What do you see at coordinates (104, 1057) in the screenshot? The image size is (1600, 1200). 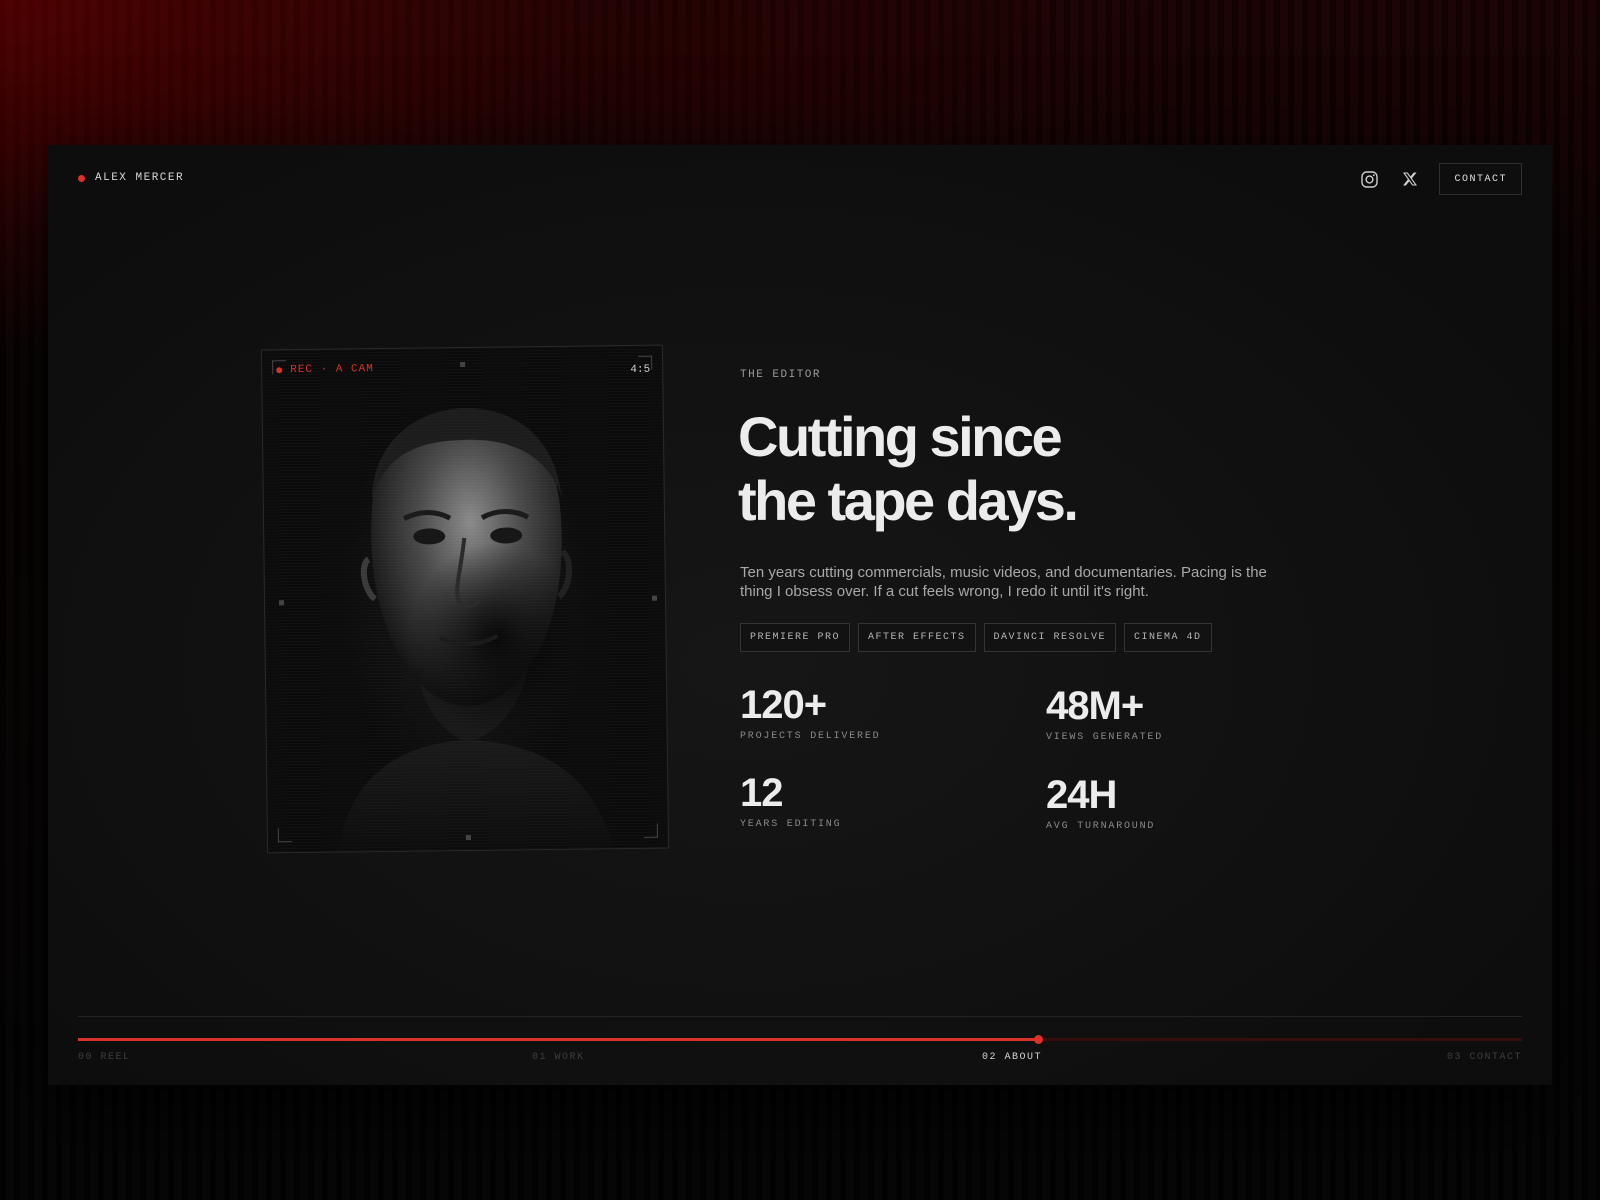 I see `chapter-reel: 00 REEL` at bounding box center [104, 1057].